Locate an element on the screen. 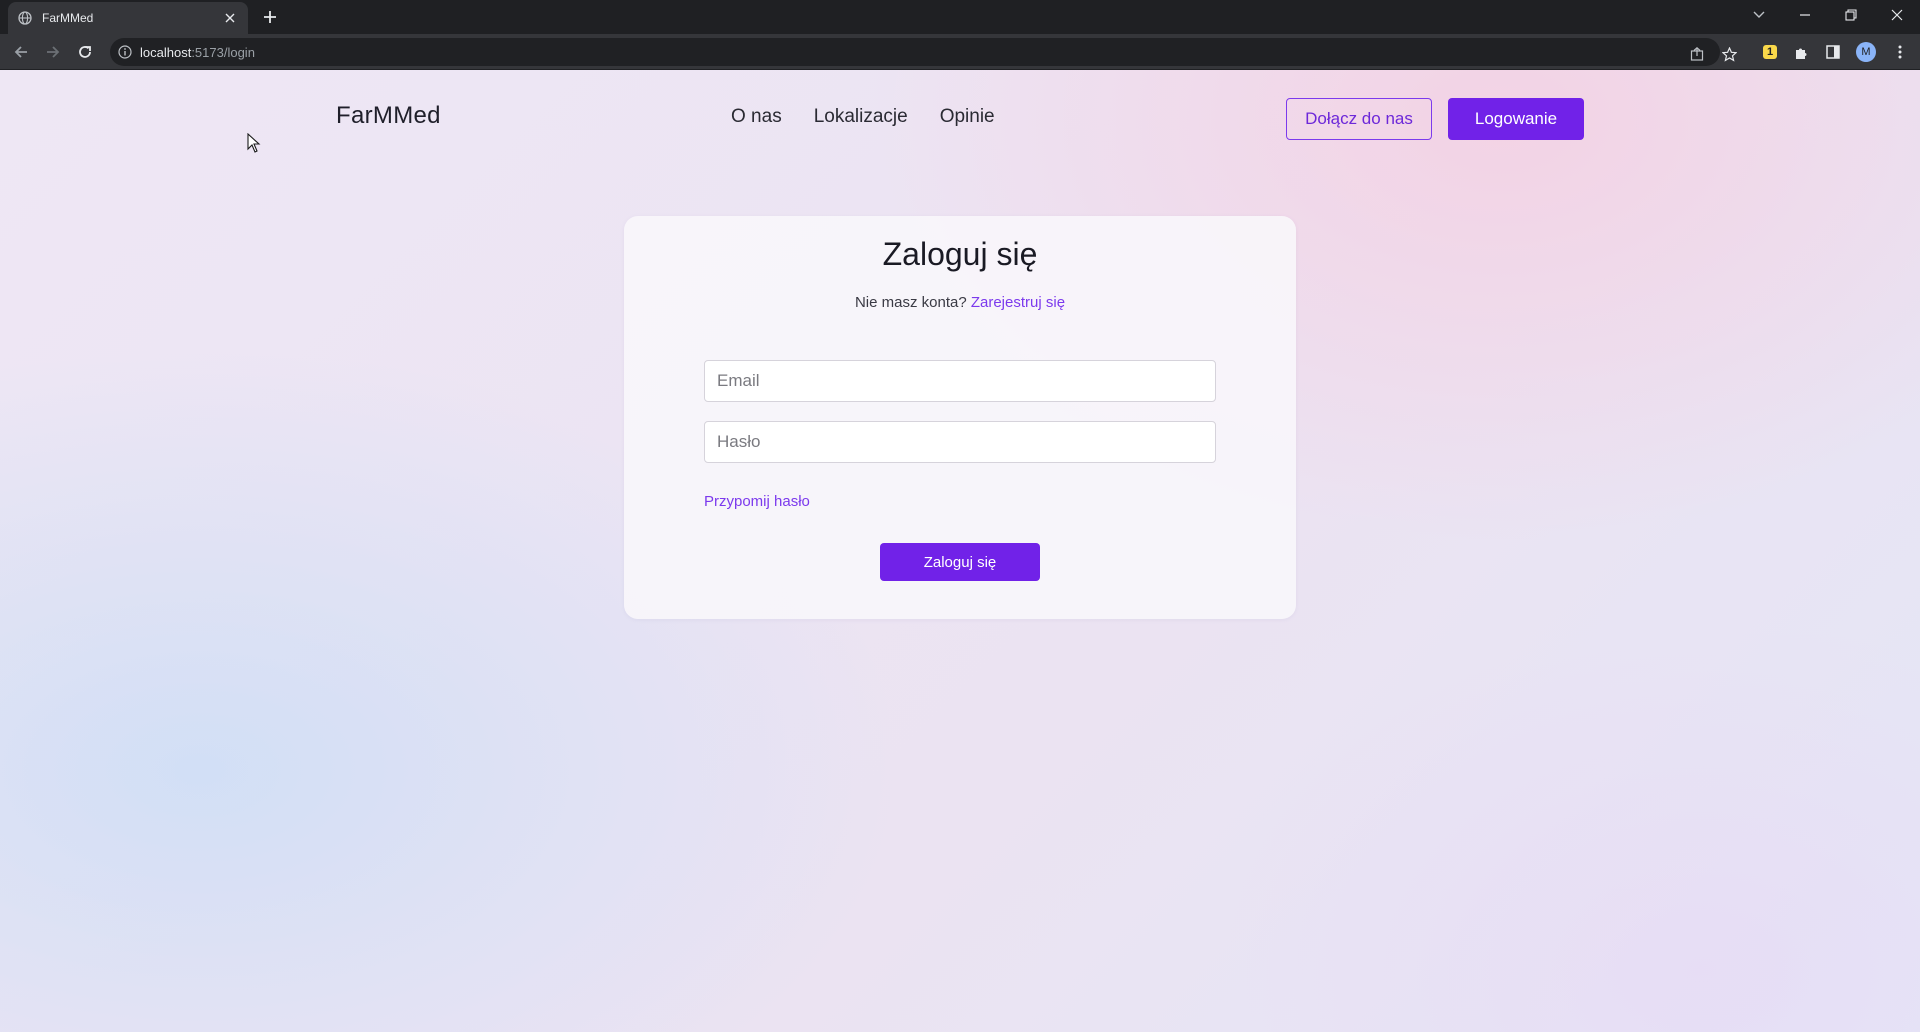 Image resolution: width=1920 pixels, height=1032 pixels. minimize-icon is located at coordinates (1805, 15).